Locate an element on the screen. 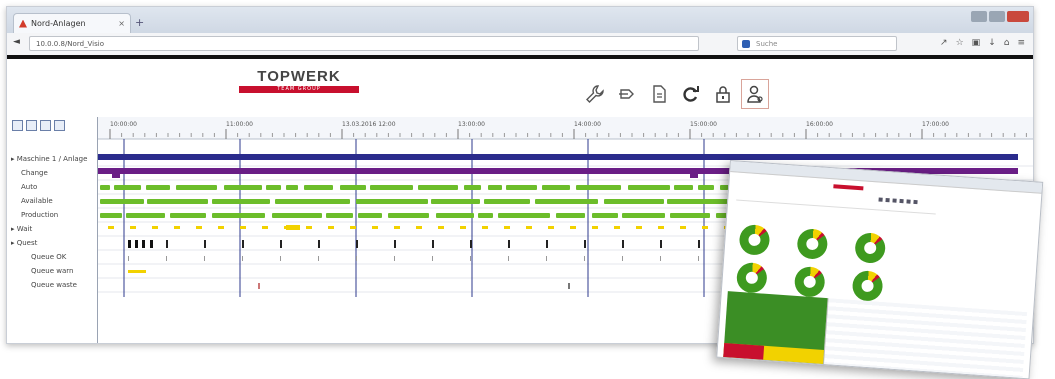  status-bar-navy is located at coordinates (558, 157).